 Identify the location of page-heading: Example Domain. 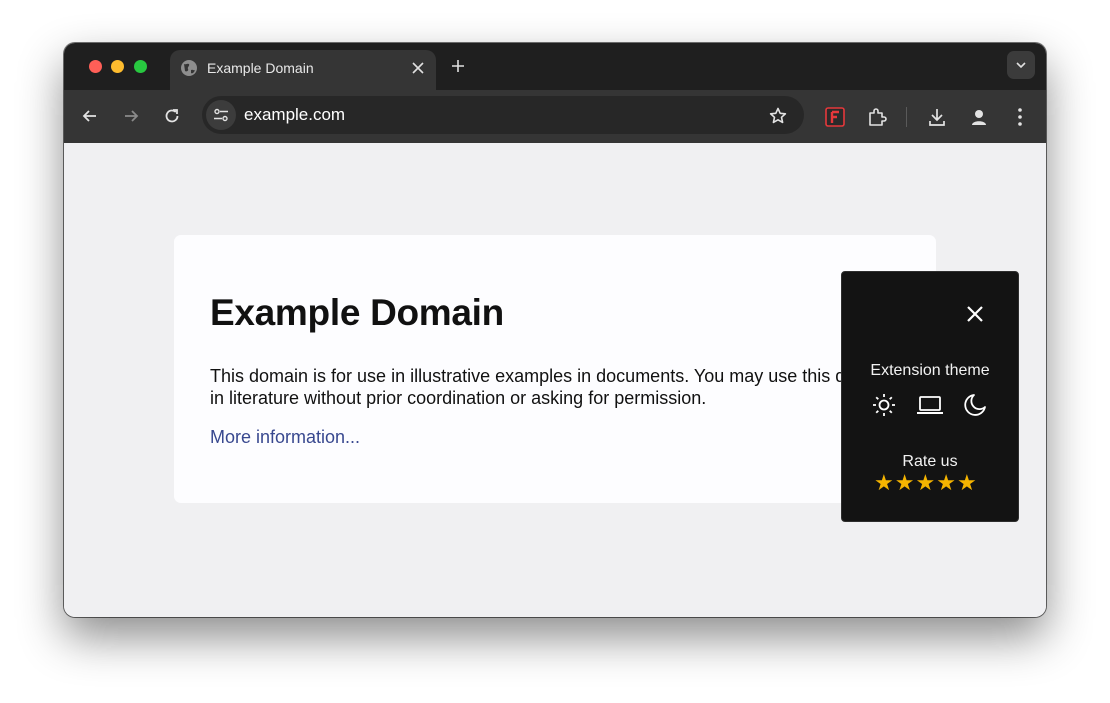
(357, 312).